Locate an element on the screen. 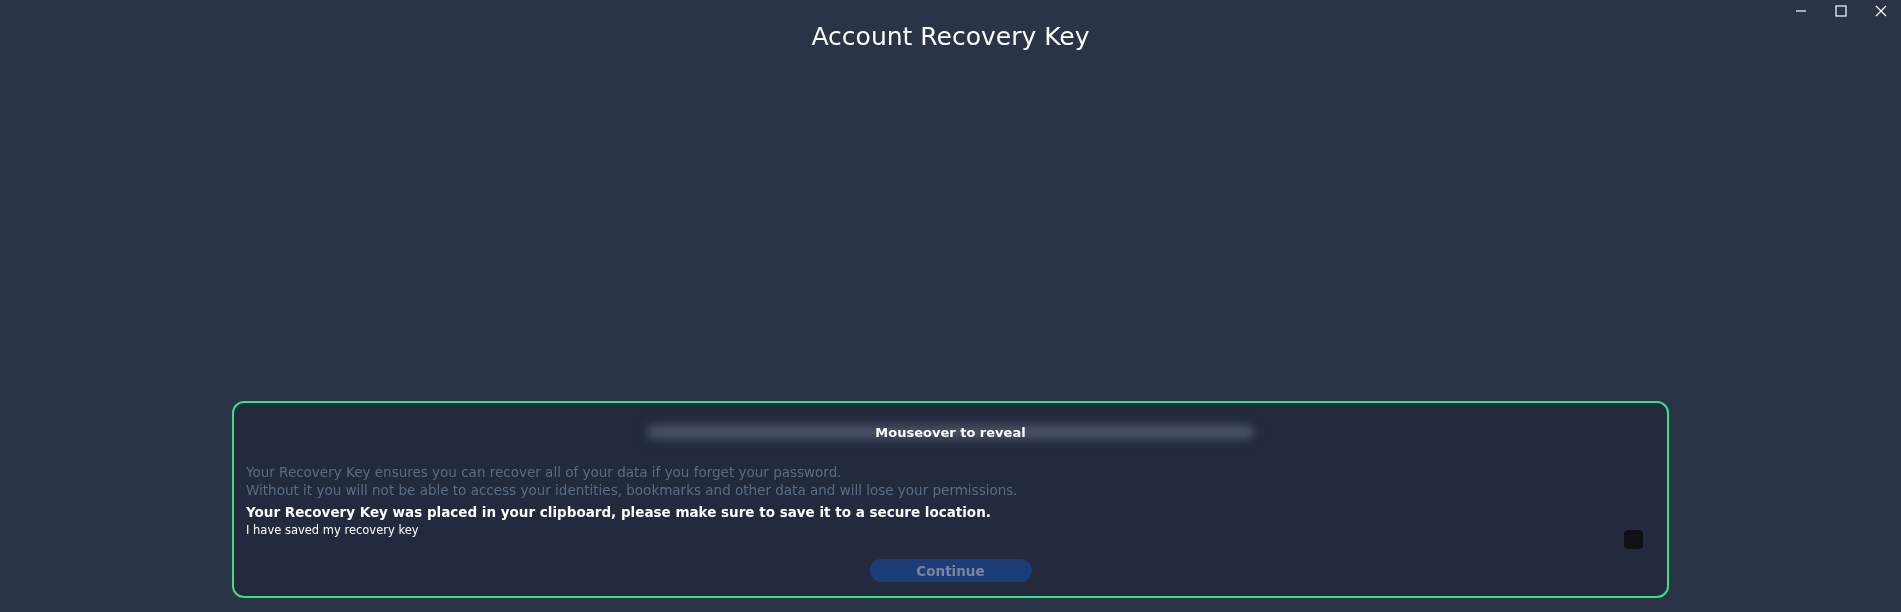 Image resolution: width=1901 pixels, height=612 pixels. confirm-label: I have saved my recovery key is located at coordinates (332, 530).